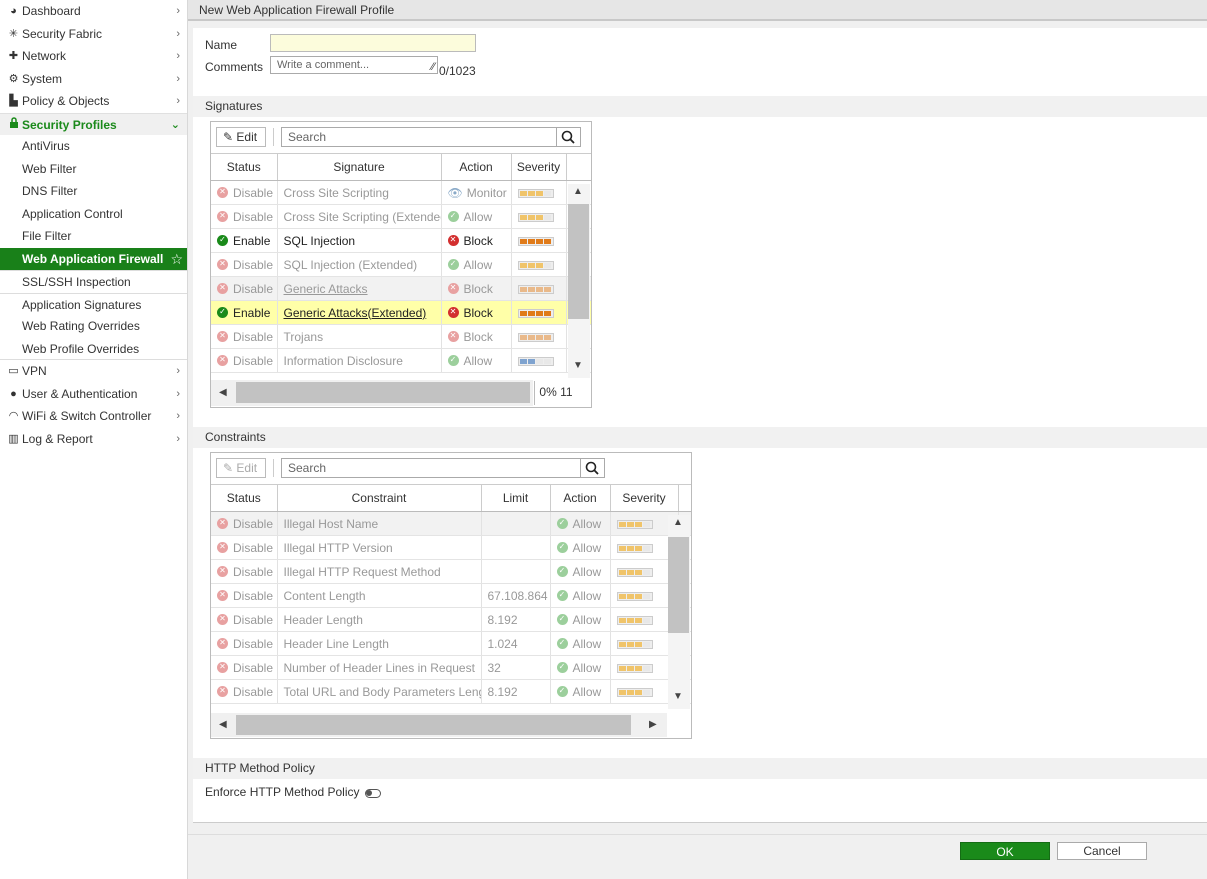  I want to click on sidebar-subitem-web-profile-overrides: Web Profile Overrides, so click(93, 349).